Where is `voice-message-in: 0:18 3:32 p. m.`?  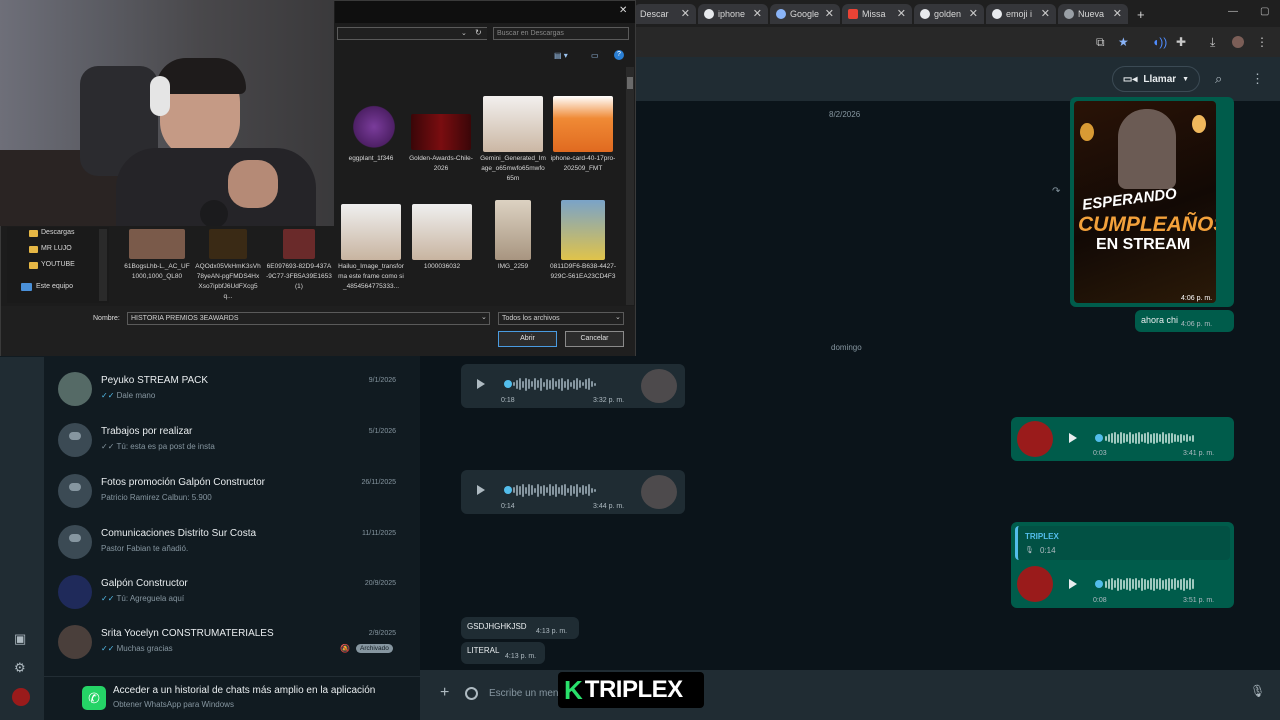
voice-message-in: 0:18 3:32 p. m. is located at coordinates (573, 386).